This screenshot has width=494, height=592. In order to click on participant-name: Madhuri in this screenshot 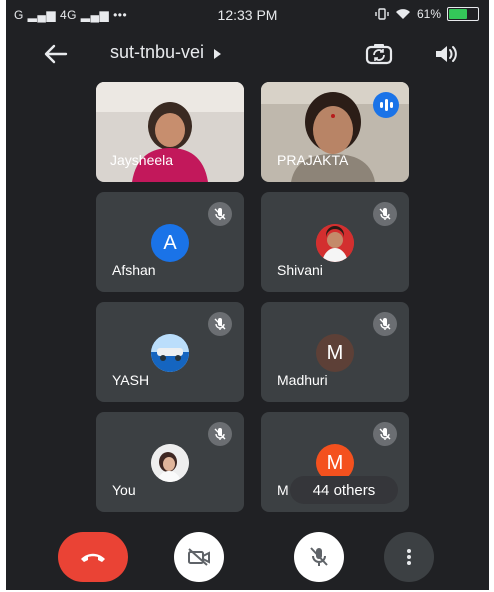, I will do `click(302, 380)`.